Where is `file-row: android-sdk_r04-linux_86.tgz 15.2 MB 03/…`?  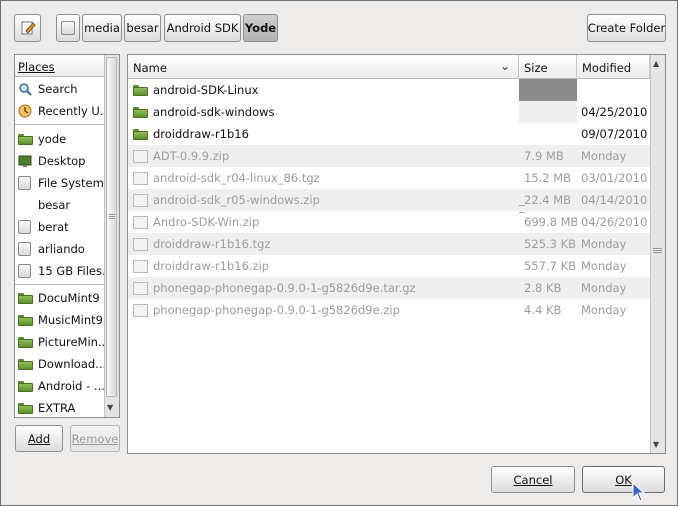
file-row: android-sdk_r04-linux_86.tgz 15.2 MB 03/… is located at coordinates (389, 178).